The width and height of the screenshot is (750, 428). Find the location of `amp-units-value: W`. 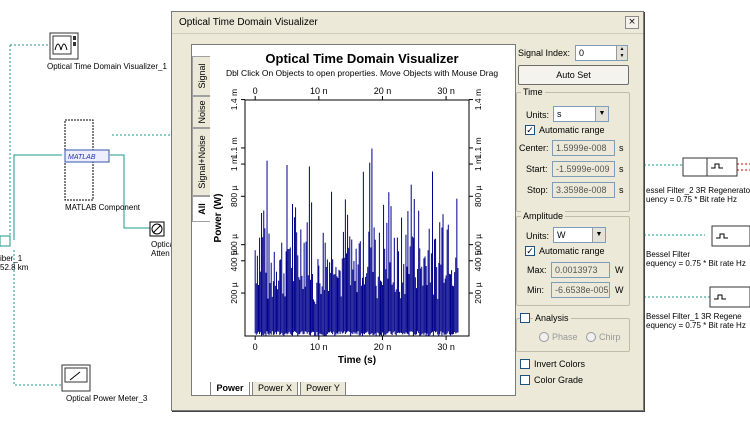

amp-units-value: W is located at coordinates (561, 235).